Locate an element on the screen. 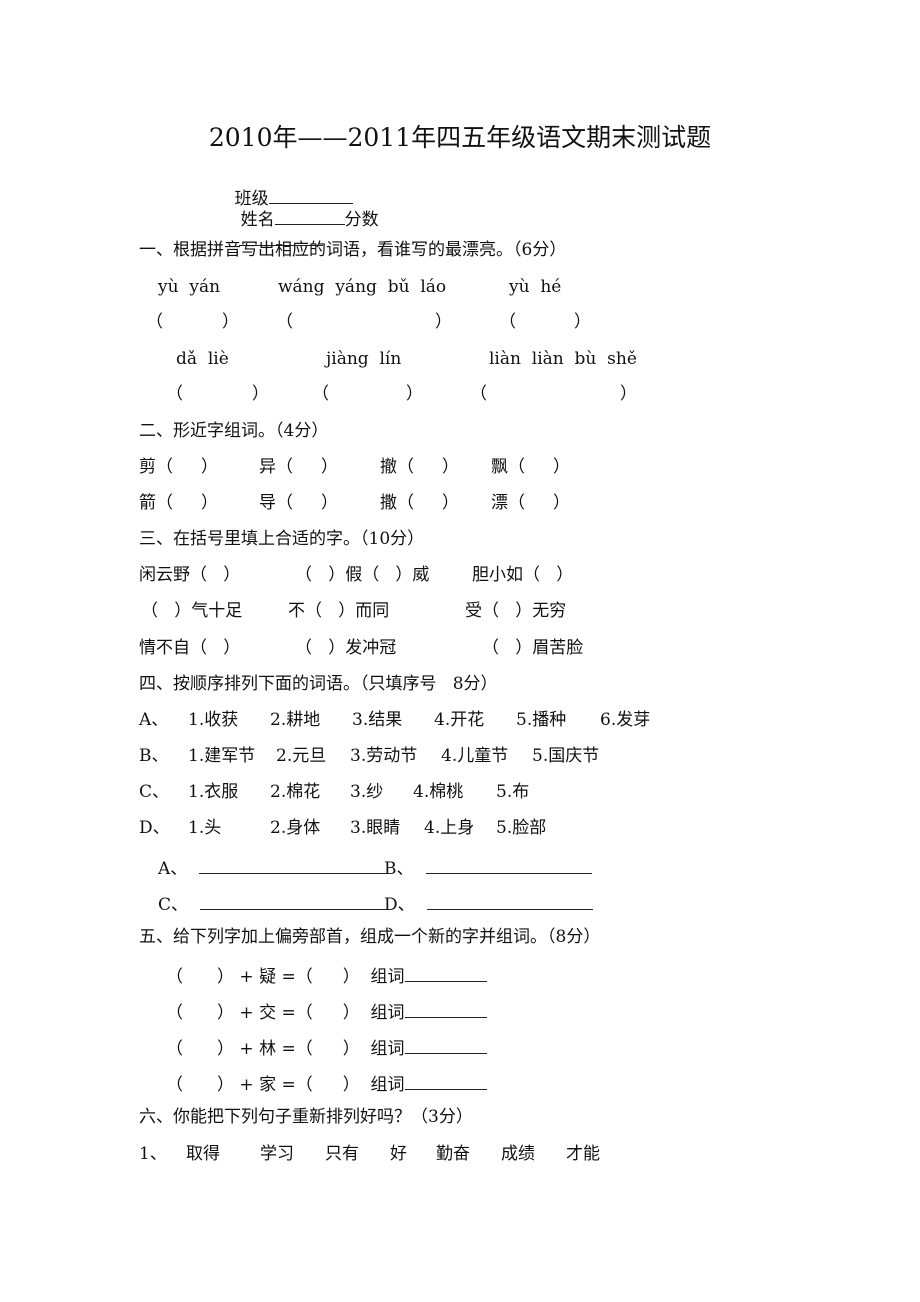 The height and width of the screenshot is (1302, 920). word-card: 成绩 is located at coordinates (518, 1154).